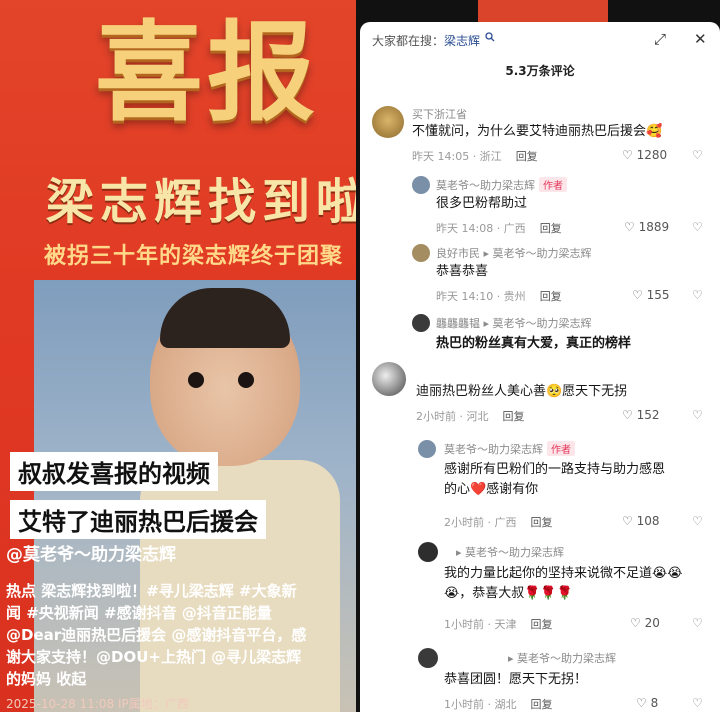  What do you see at coordinates (480, 522) in the screenshot?
I see `comment-time: 2小时前 · 广西` at bounding box center [480, 522].